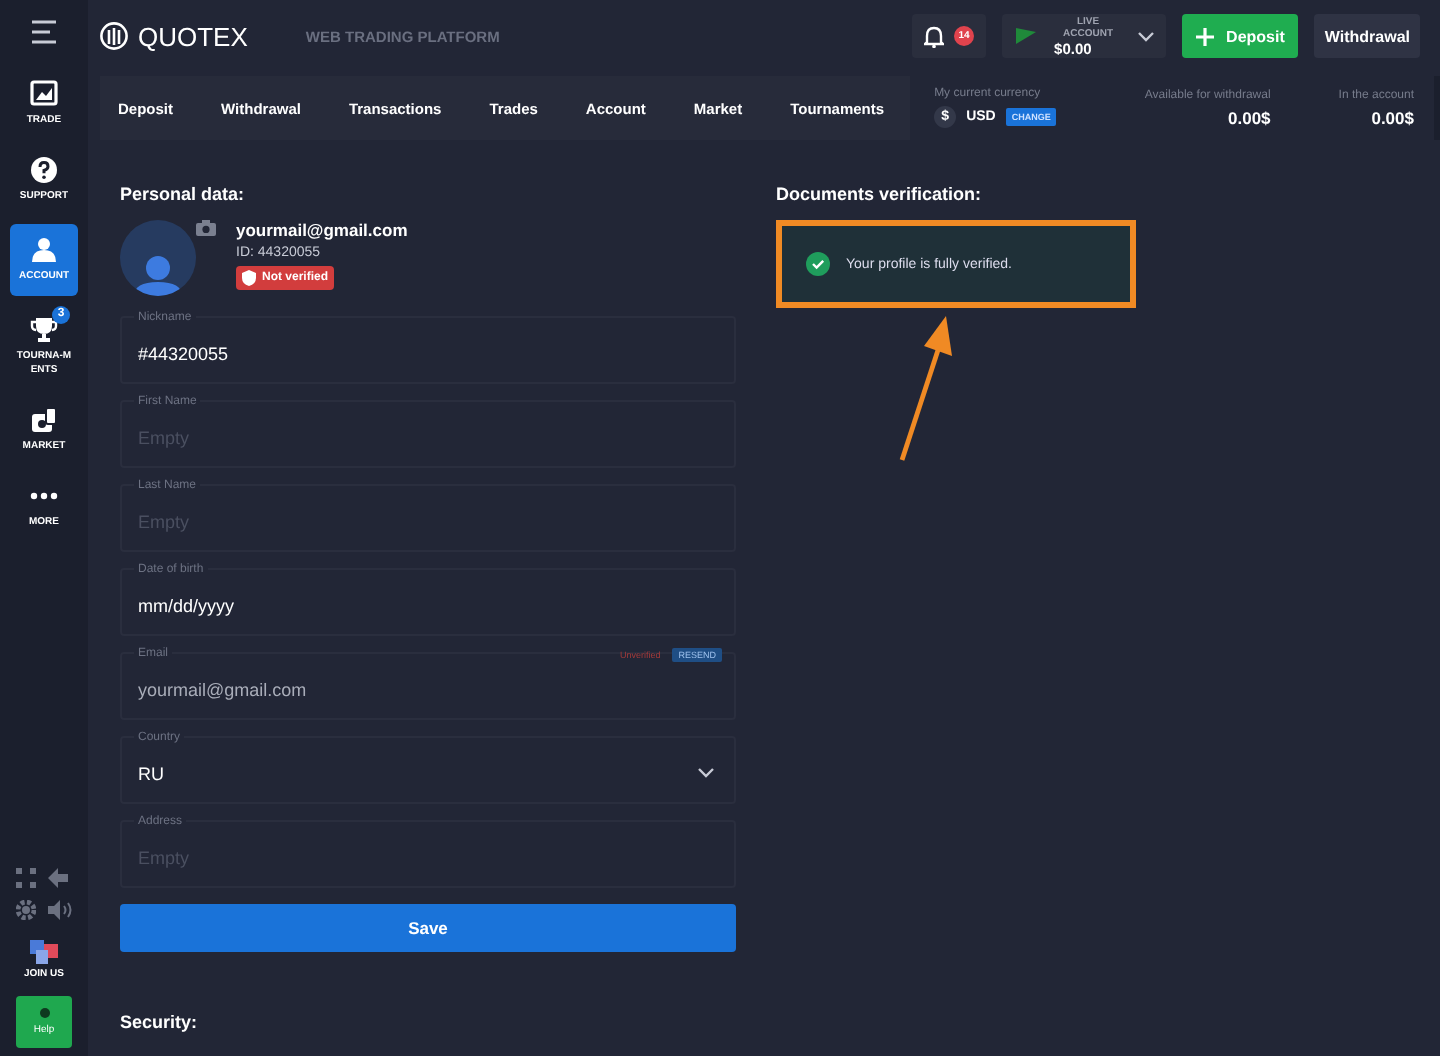 The width and height of the screenshot is (1440, 1056). Describe the element at coordinates (1205, 36) in the screenshot. I see `plus-icon` at that location.